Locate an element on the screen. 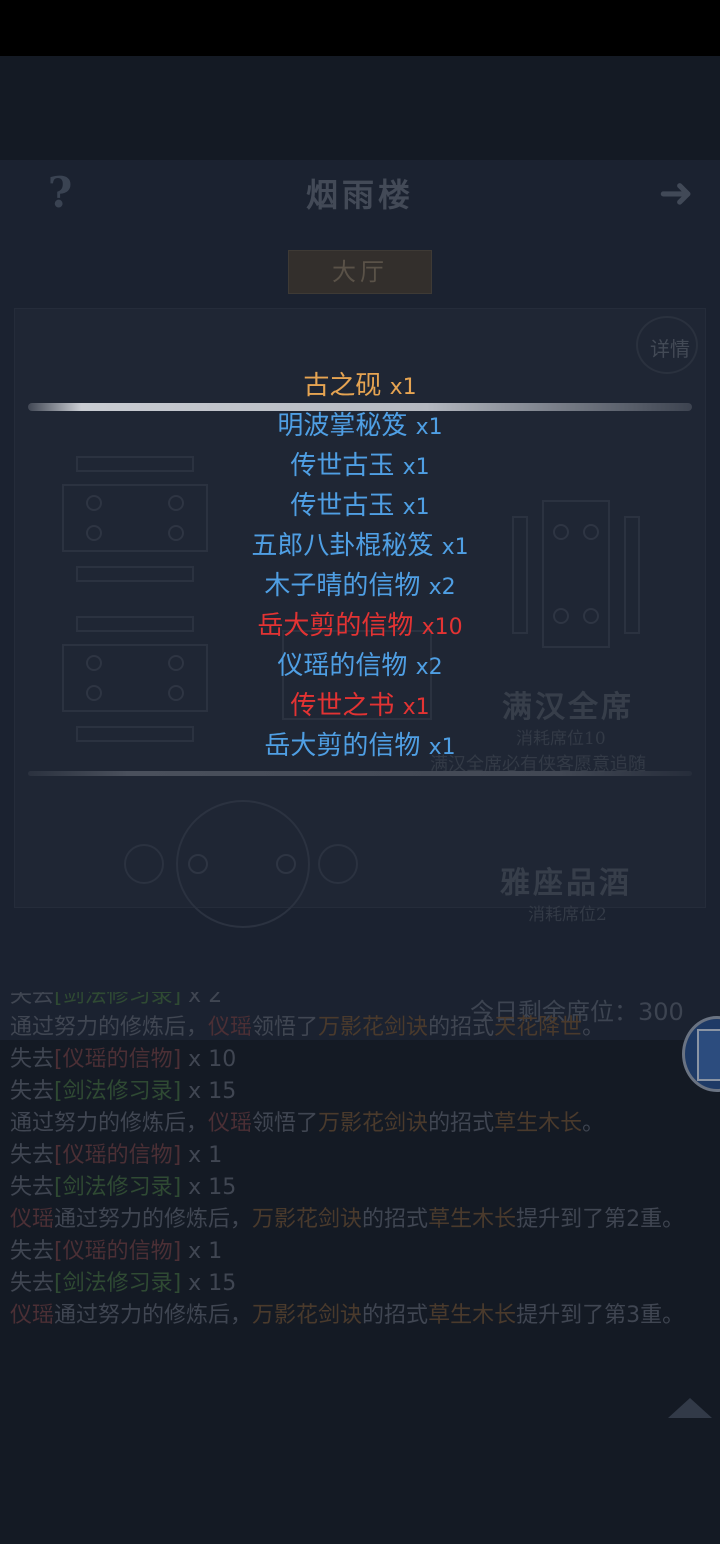  status-bar is located at coordinates (360, 28).